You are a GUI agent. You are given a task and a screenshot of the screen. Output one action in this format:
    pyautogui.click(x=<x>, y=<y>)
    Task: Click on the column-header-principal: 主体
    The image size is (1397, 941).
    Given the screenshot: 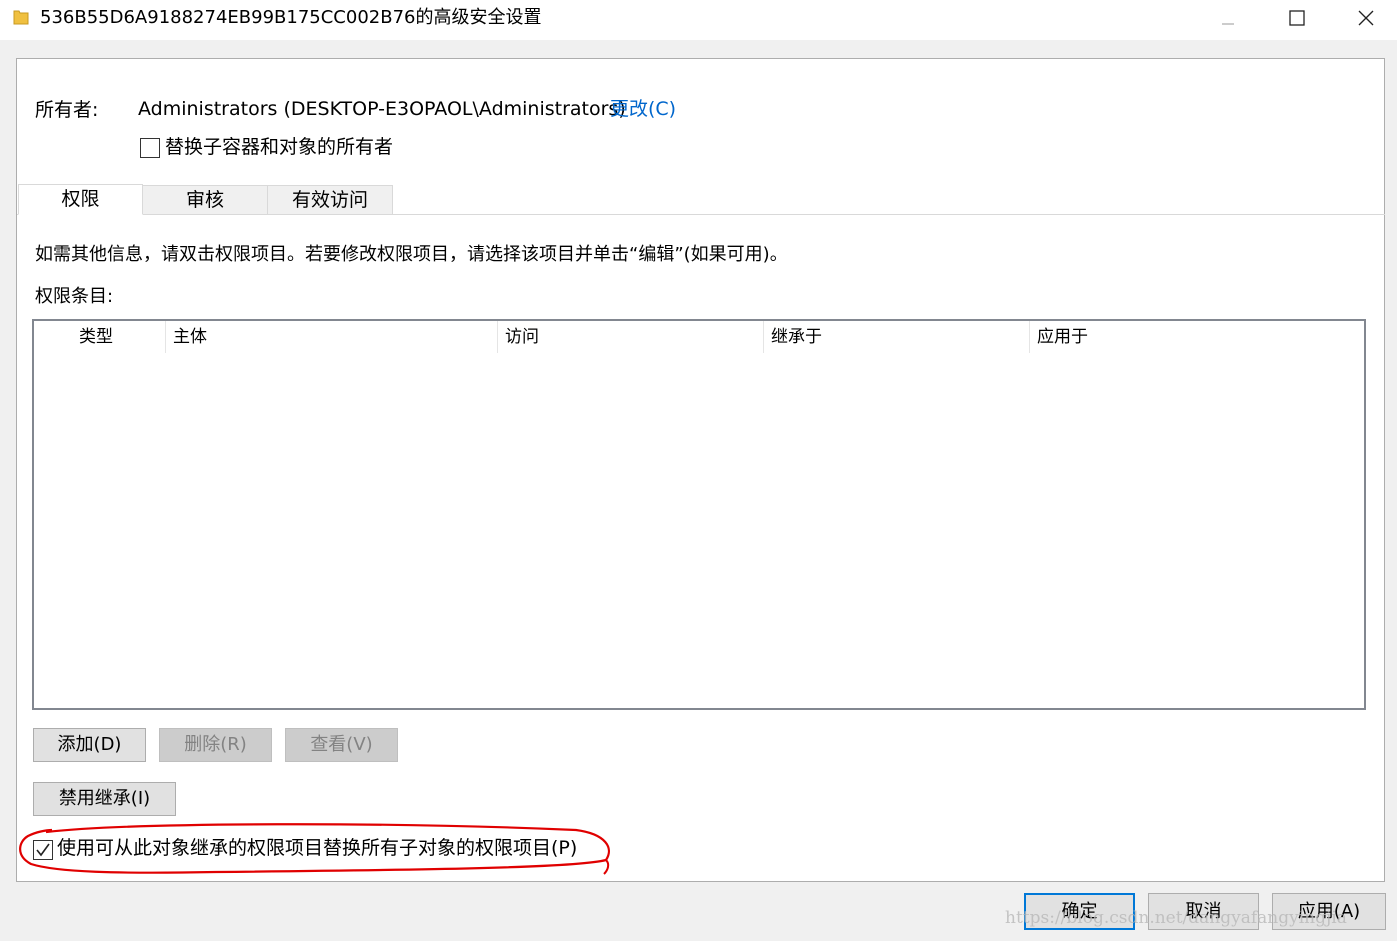 What is the action you would take?
    pyautogui.click(x=190, y=337)
    